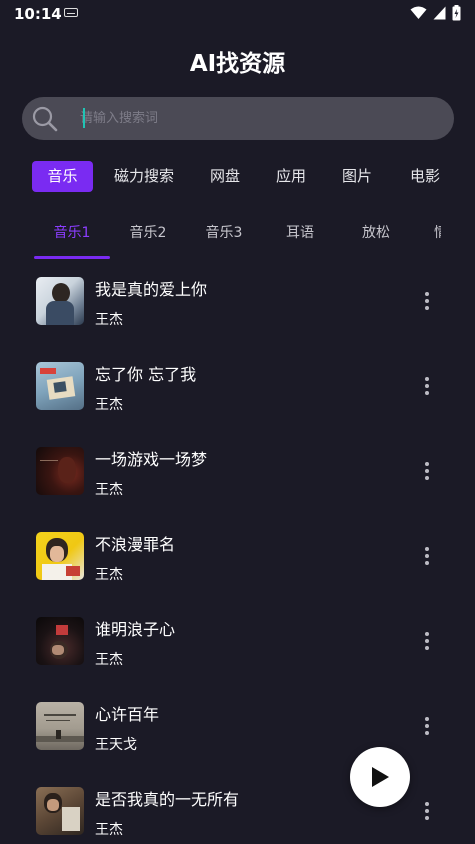  I want to click on tab-whisper: 耳语, so click(300, 234).